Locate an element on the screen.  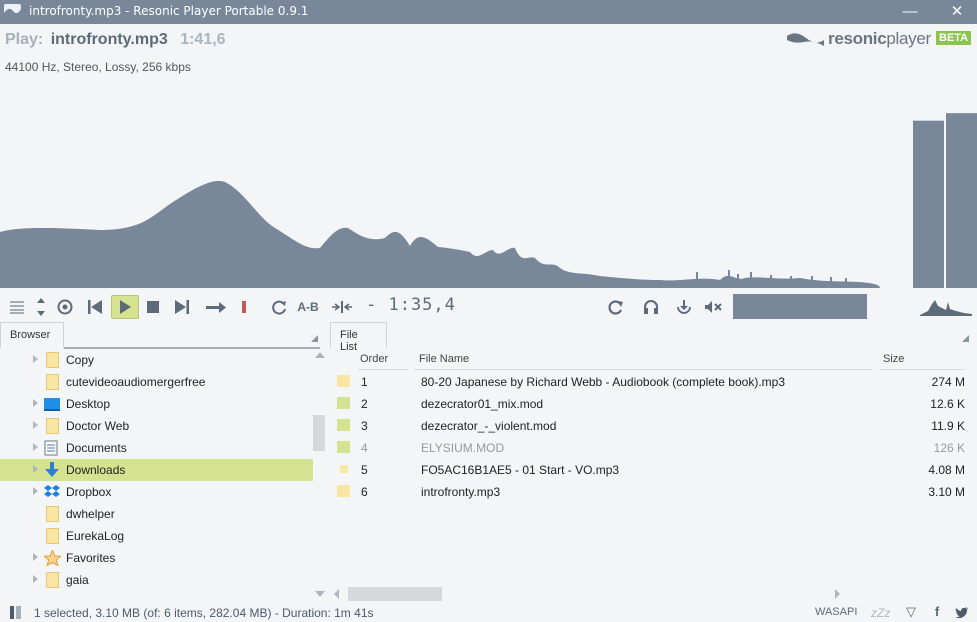
dropbox-icon is located at coordinates (52, 492).